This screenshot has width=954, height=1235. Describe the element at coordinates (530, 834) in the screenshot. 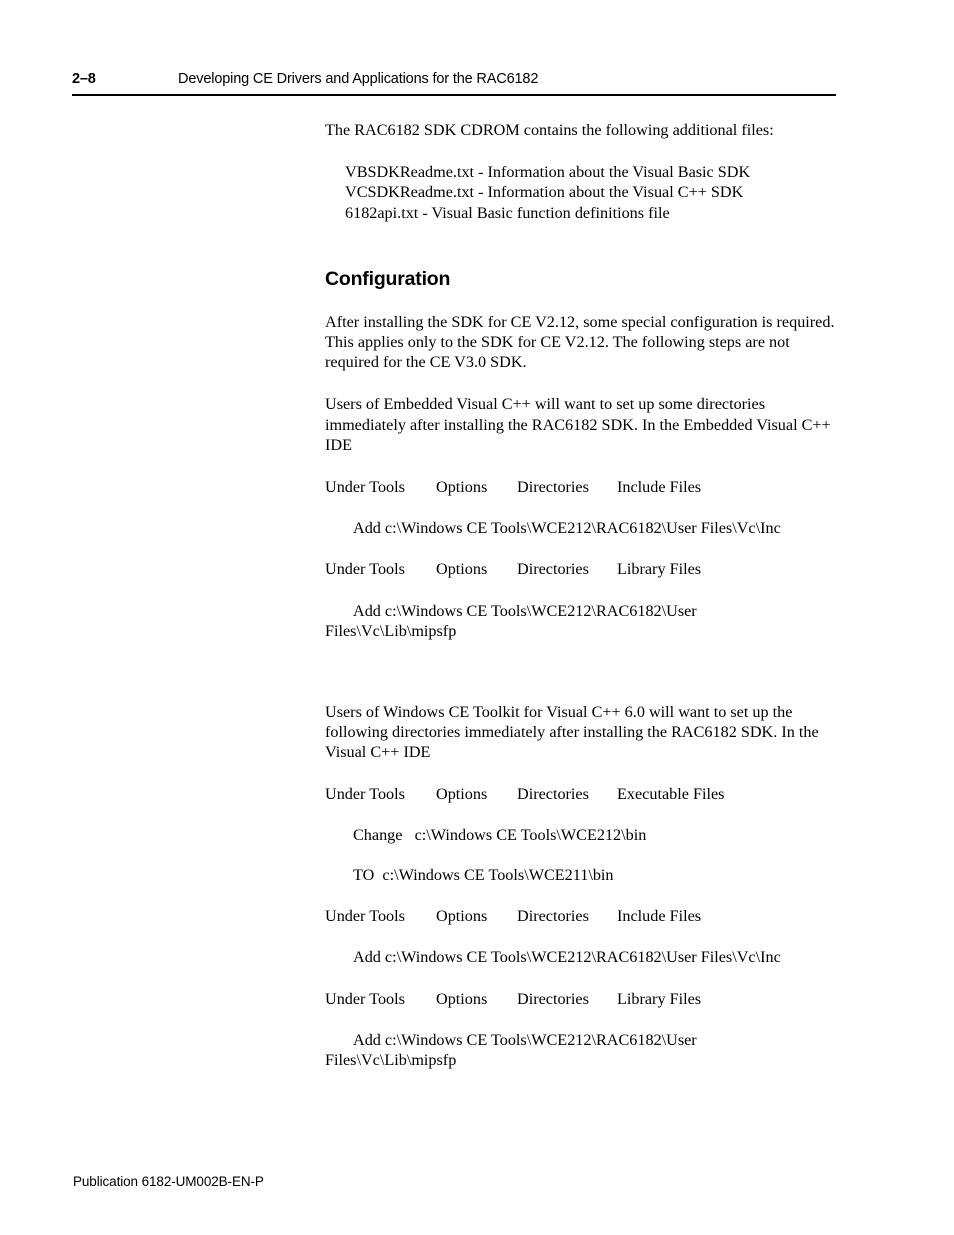

I see `change-path-value: c:\Windows CE Tools\WCE212\bin` at that location.